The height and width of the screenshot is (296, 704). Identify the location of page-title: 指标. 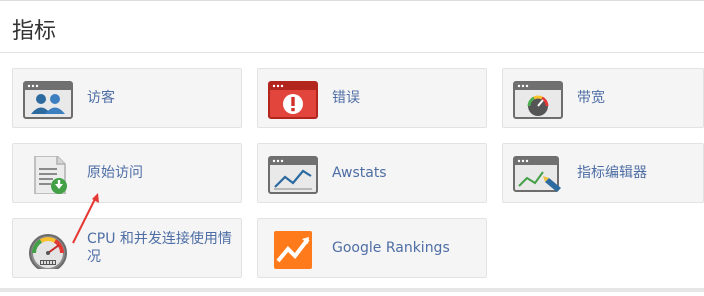
(34, 31).